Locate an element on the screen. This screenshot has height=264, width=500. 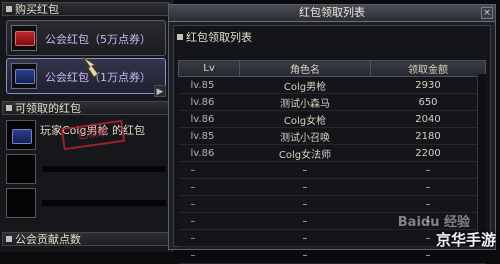
hand-cursor-icon is located at coordinates (90, 67).